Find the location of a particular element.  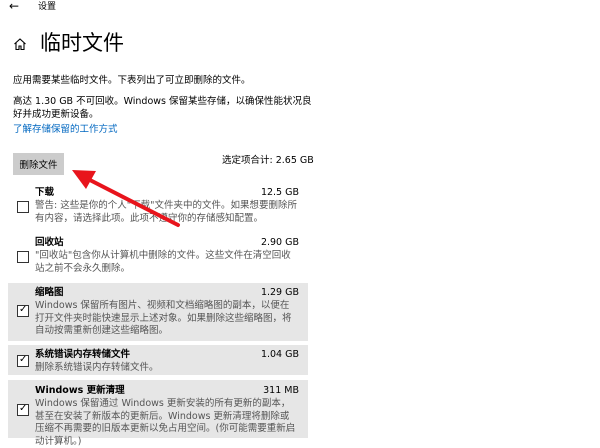

item-size: 12.5 GB is located at coordinates (279, 192).